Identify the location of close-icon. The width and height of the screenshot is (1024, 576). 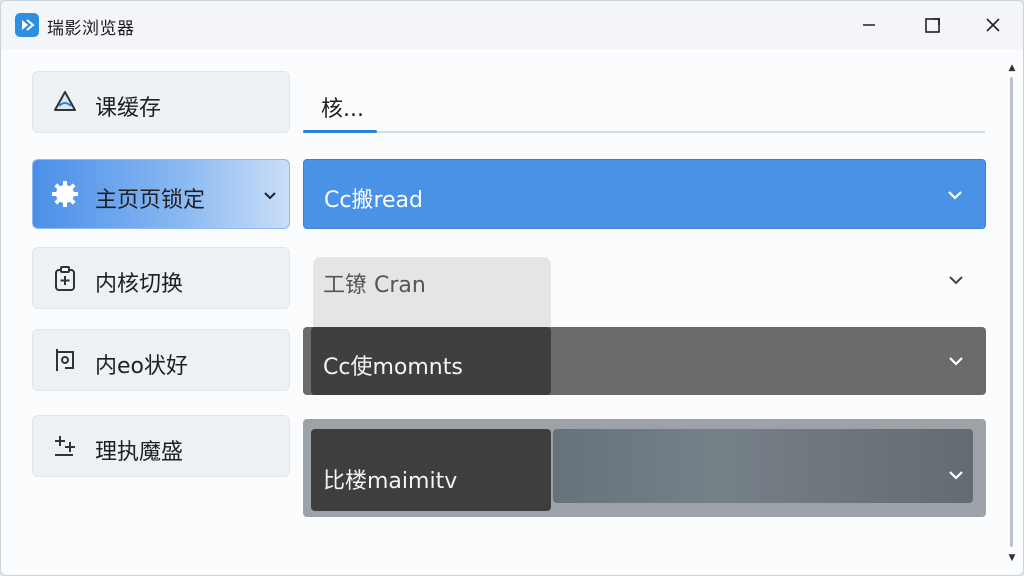
(993, 25).